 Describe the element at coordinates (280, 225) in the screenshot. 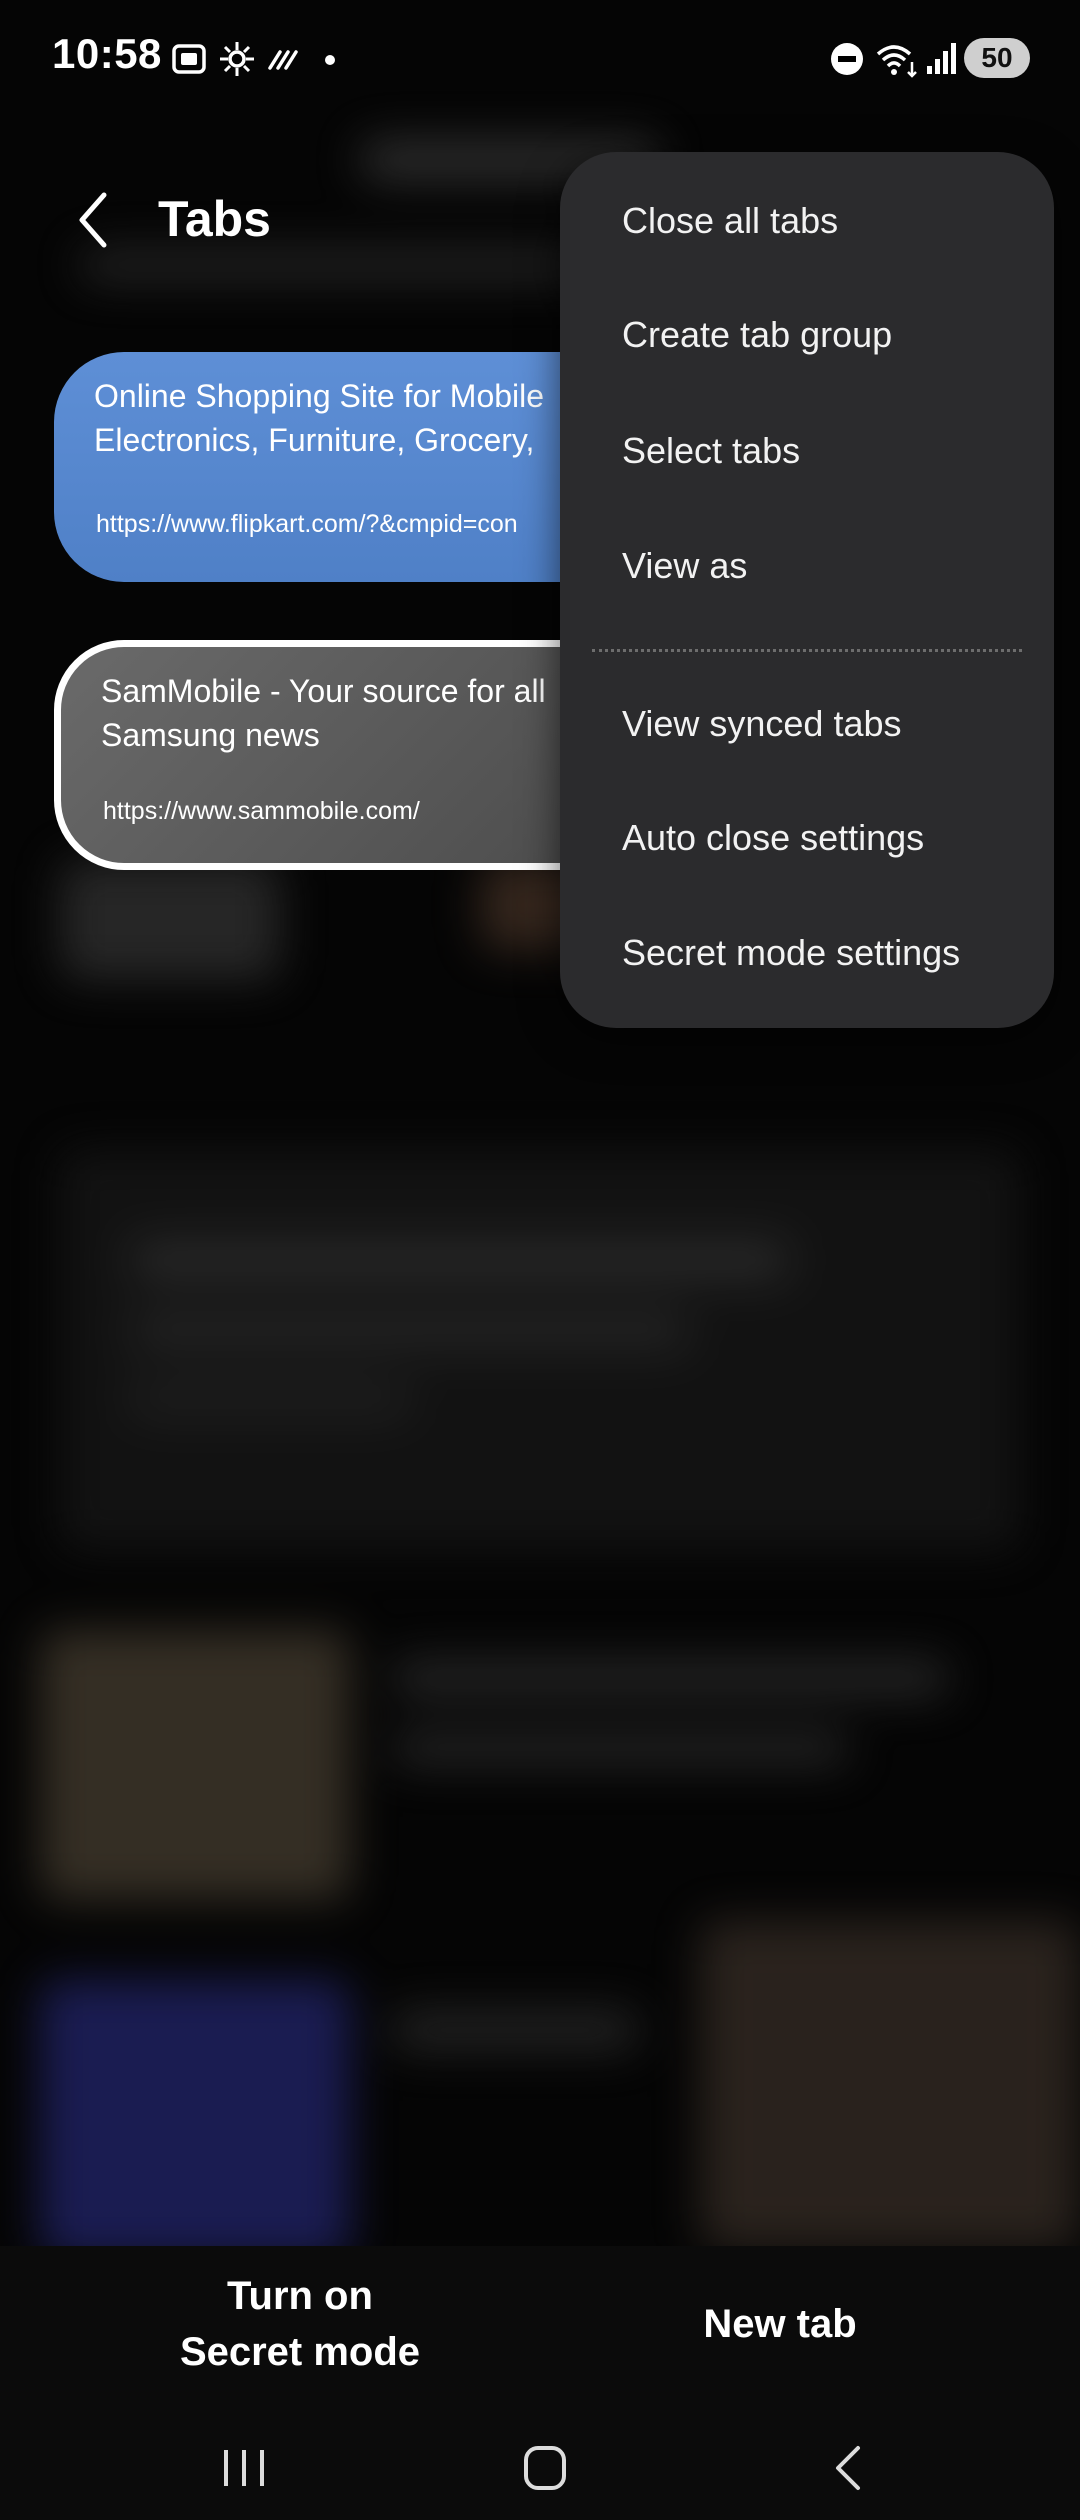

I see `header: Tabs` at that location.